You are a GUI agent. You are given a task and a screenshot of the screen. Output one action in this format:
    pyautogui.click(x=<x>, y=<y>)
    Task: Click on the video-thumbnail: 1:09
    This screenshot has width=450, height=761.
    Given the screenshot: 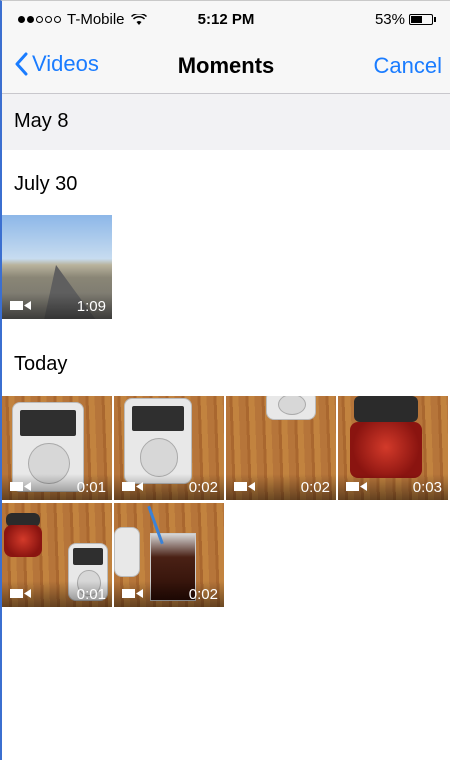 What is the action you would take?
    pyautogui.click(x=57, y=267)
    